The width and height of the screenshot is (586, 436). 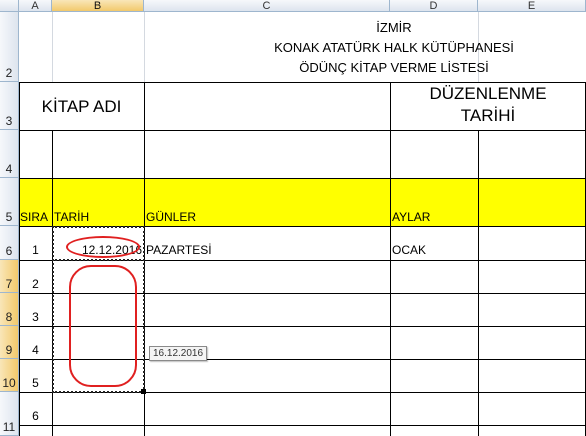 What do you see at coordinates (411, 217) in the screenshot?
I see `aylar-header: AYLAR` at bounding box center [411, 217].